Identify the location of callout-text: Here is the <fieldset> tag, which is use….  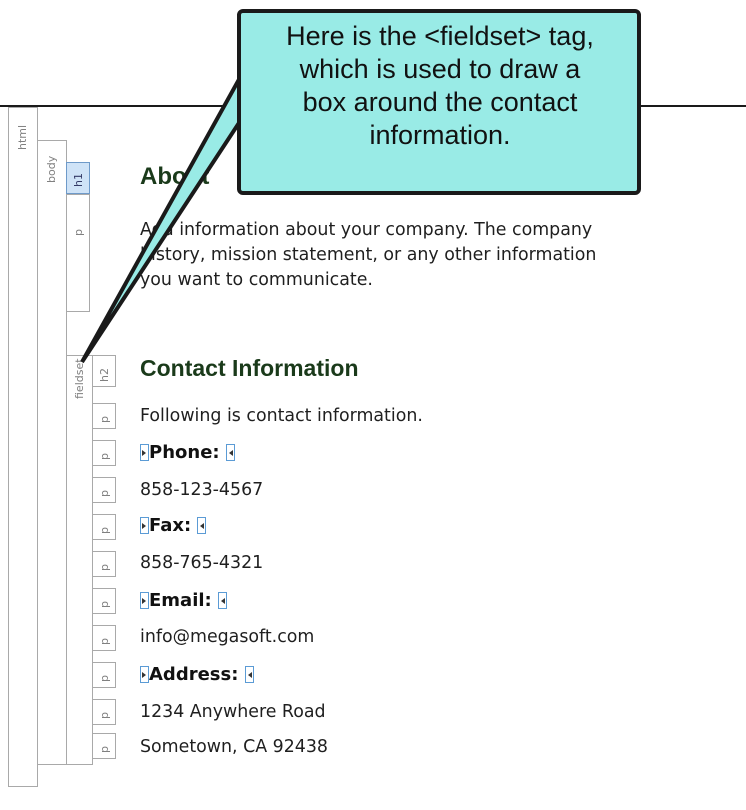
(440, 86).